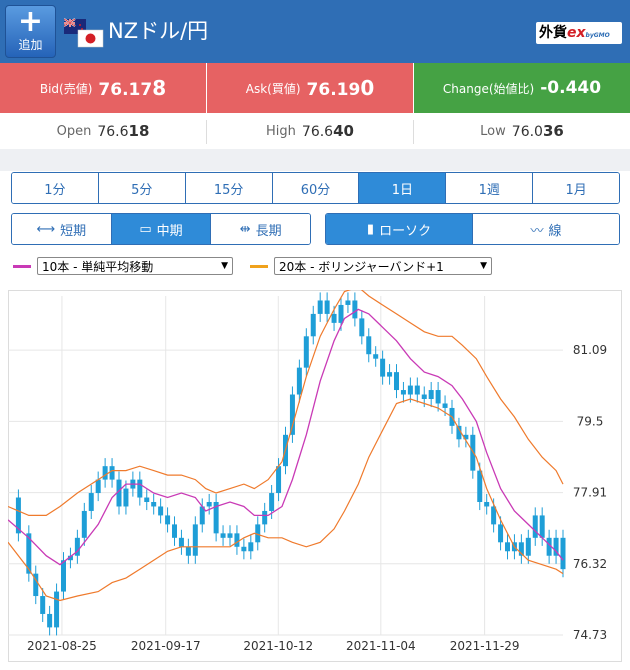 The width and height of the screenshot is (630, 670). I want to click on tab-1min: 1分, so click(55, 188).